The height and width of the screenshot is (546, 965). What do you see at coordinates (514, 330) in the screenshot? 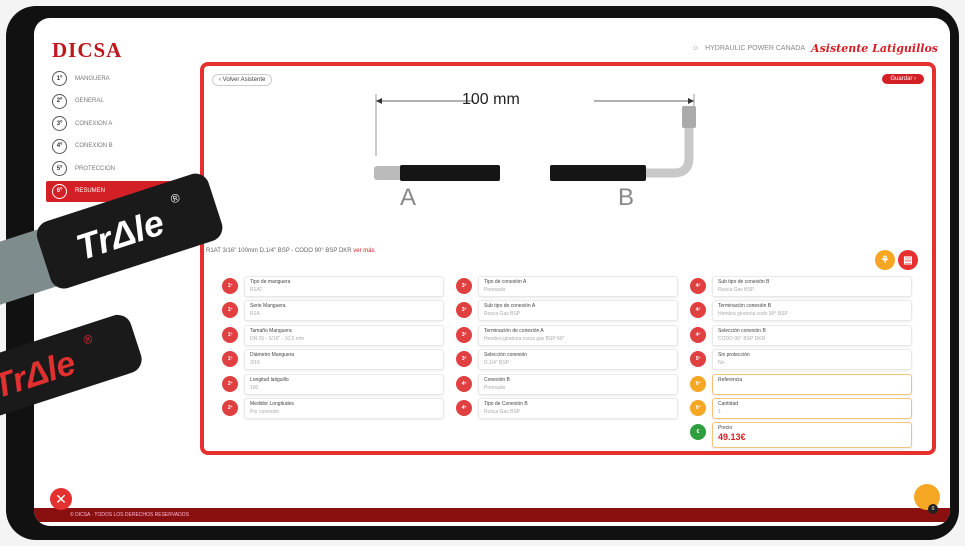
I see `field-label: Terminación de conexión A` at bounding box center [514, 330].